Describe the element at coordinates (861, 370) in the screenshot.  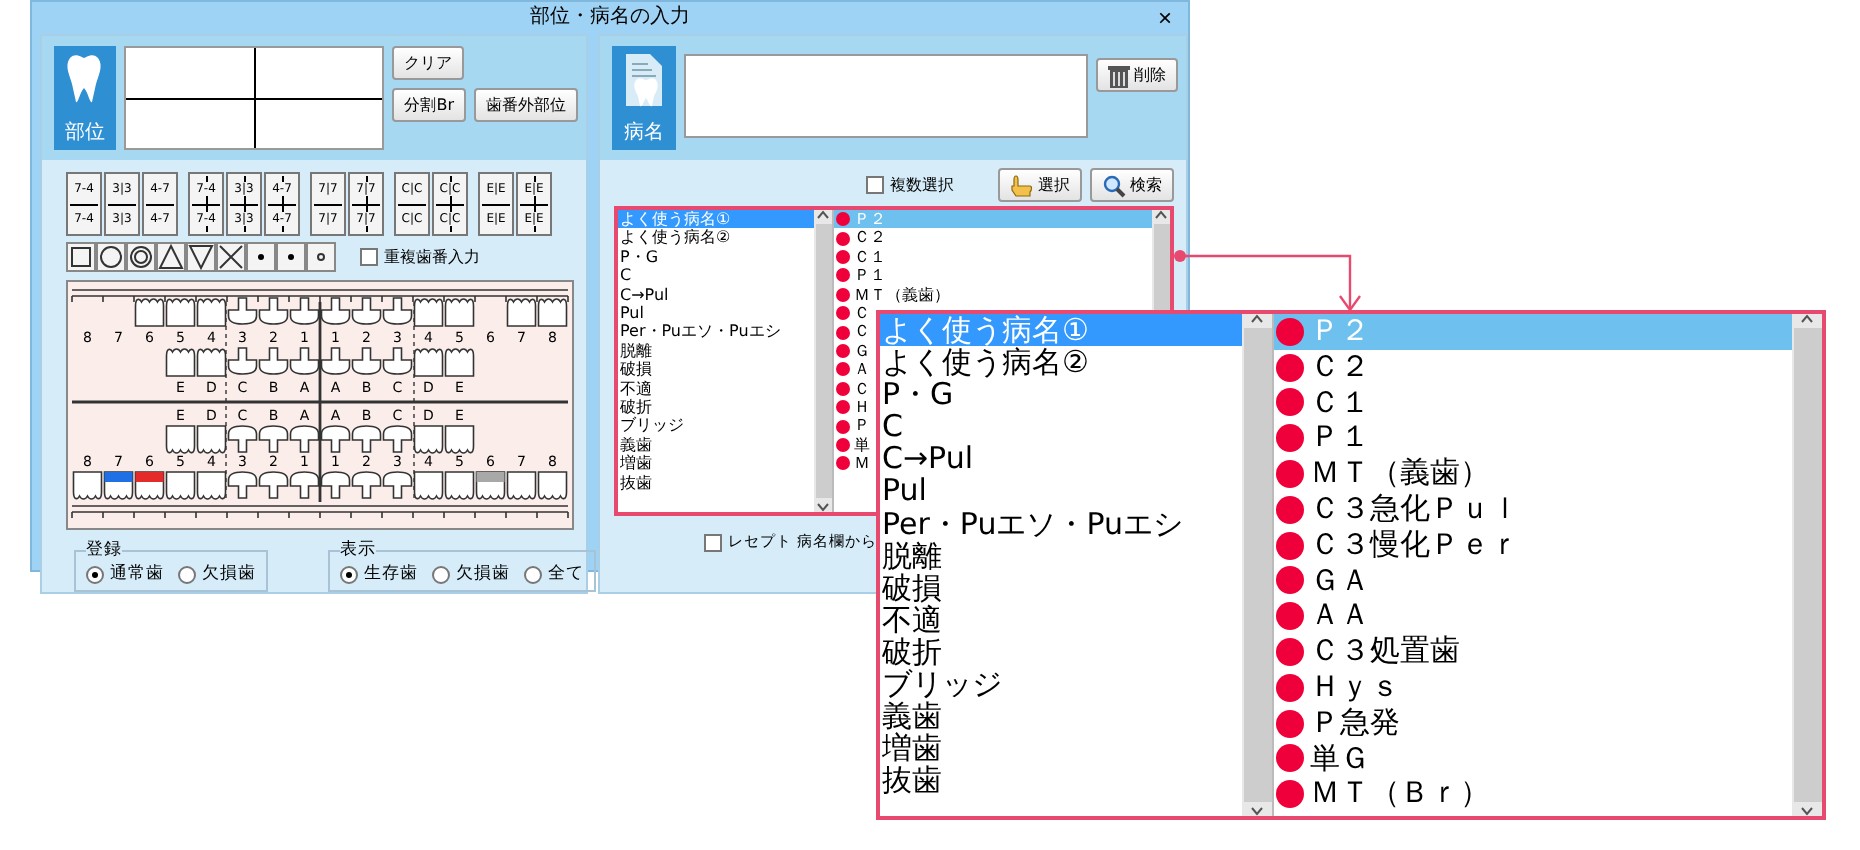
I see `disease-name-item: Ａ` at that location.